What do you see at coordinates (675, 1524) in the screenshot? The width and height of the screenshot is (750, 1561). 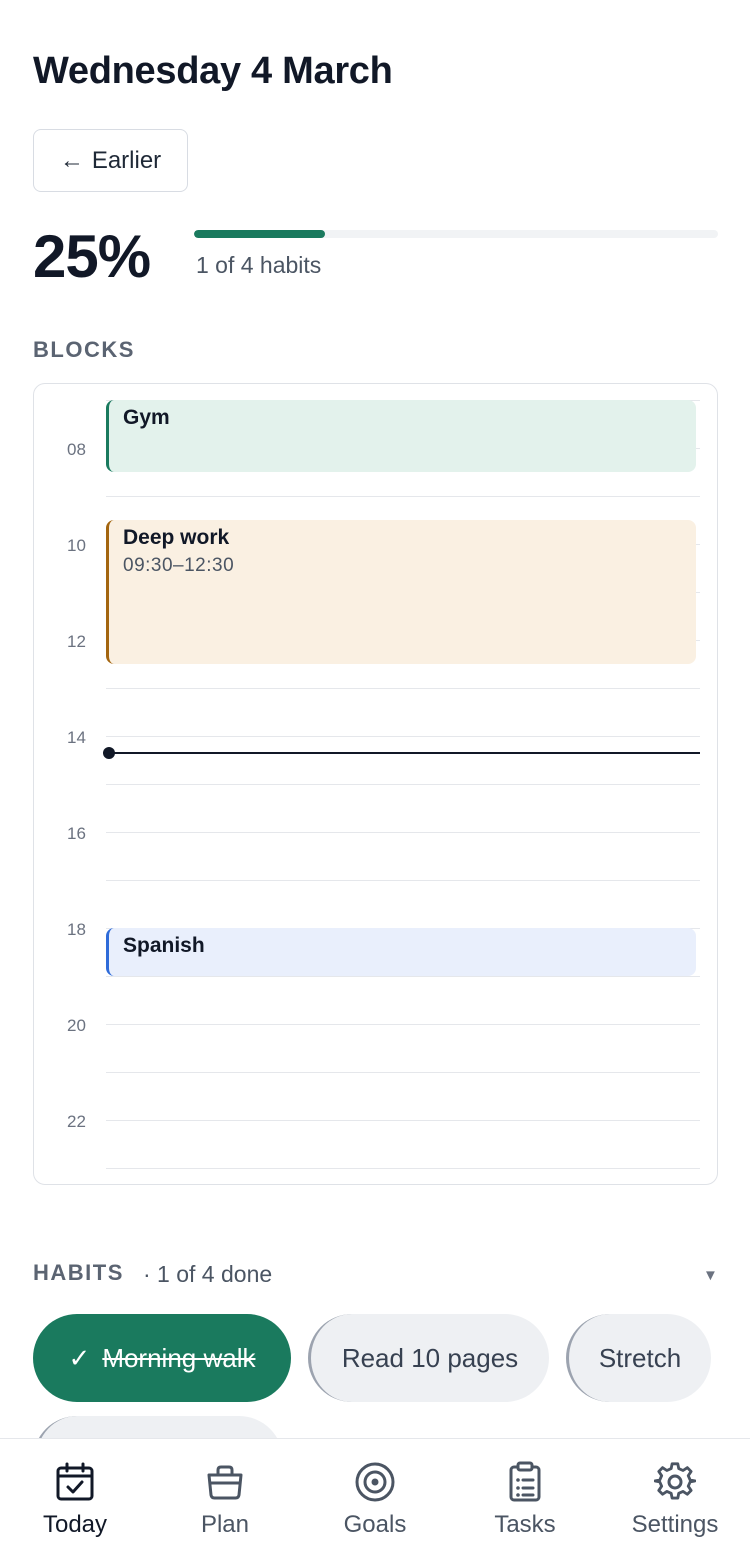 I see `tab-label: Settings` at bounding box center [675, 1524].